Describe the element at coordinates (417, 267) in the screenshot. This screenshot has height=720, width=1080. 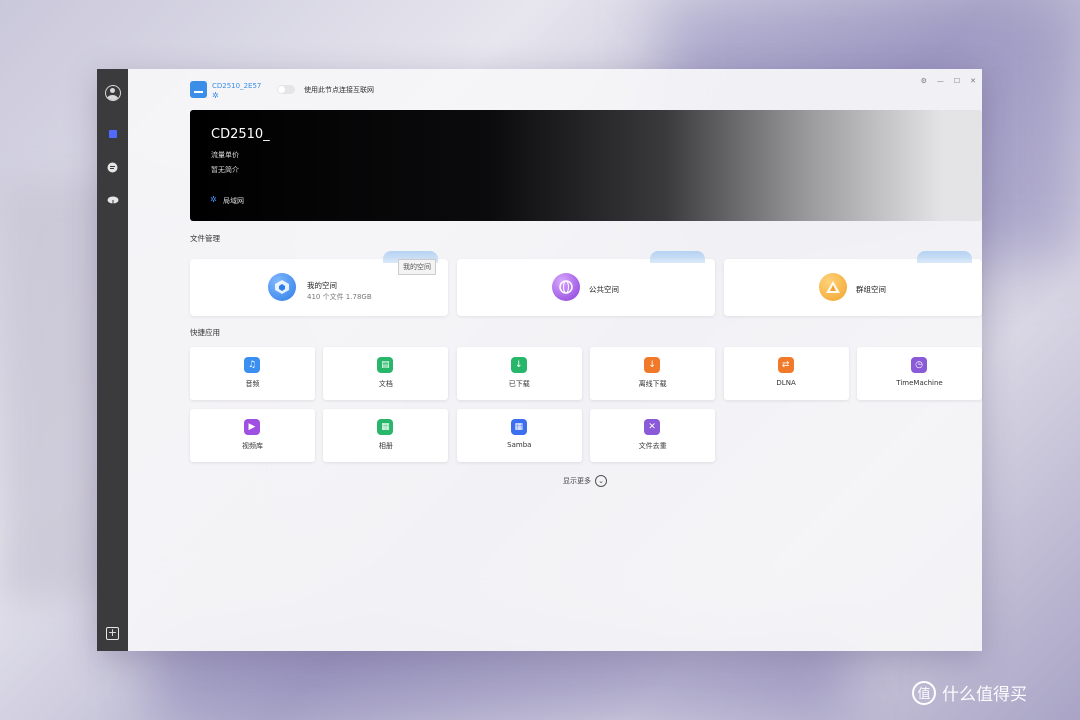
I see `tooltip: 我的空间` at that location.